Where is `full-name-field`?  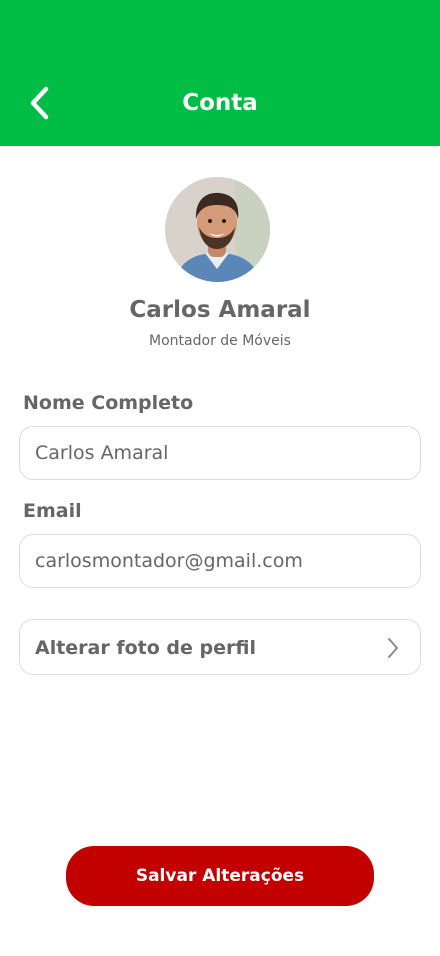
full-name-field is located at coordinates (220, 453).